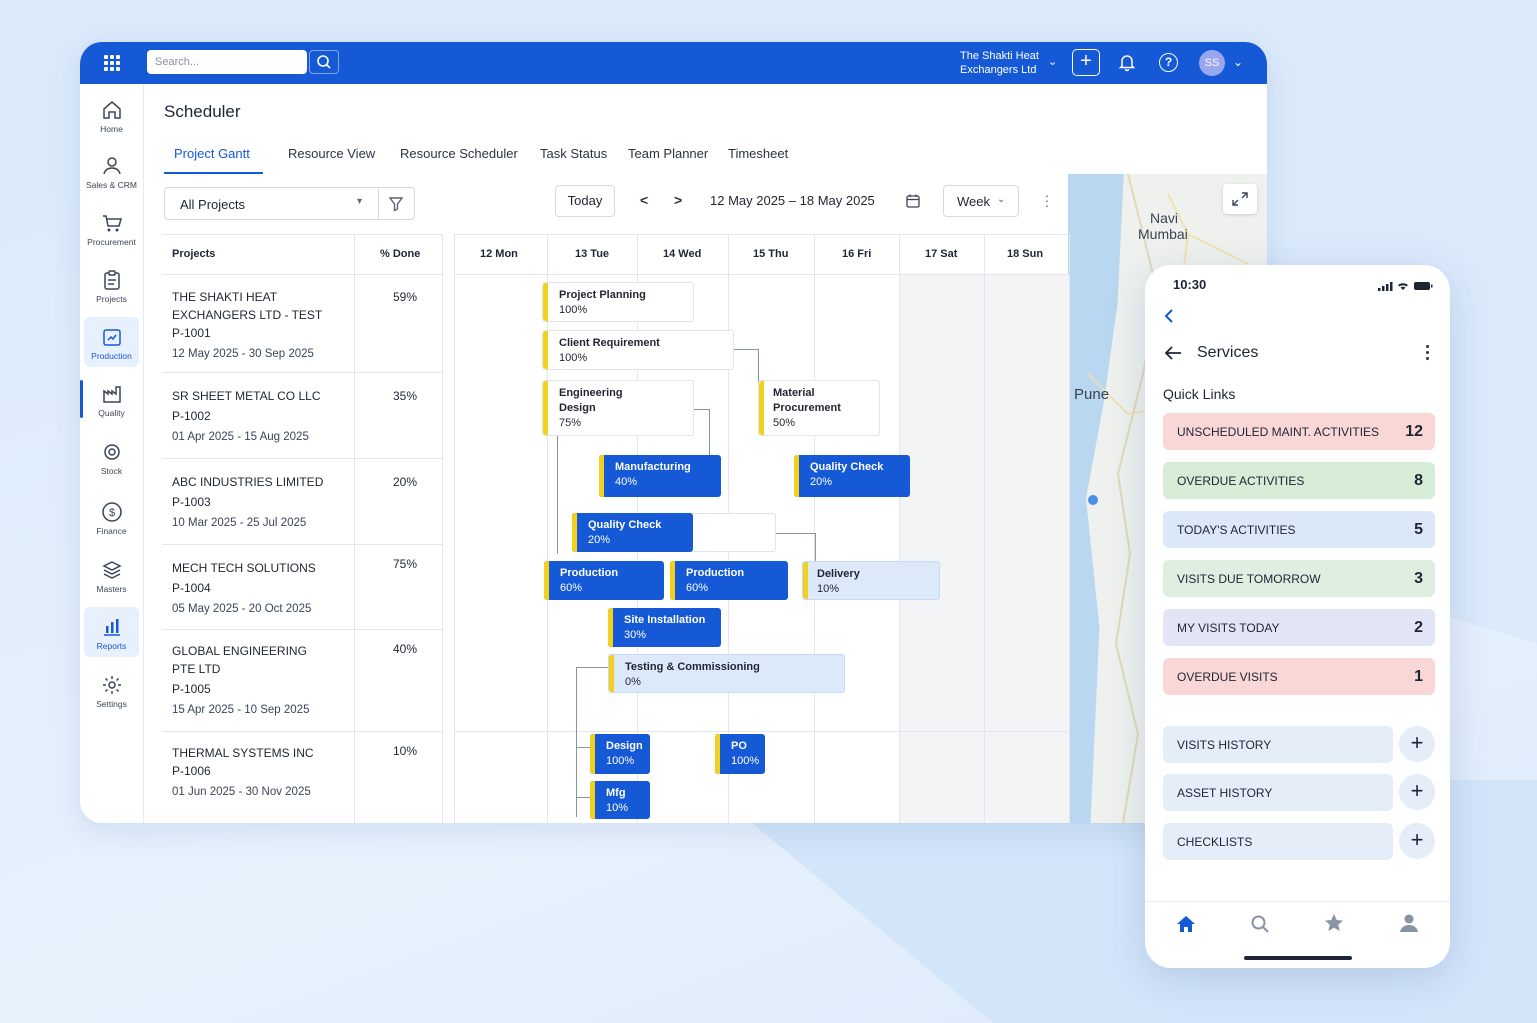 Image resolution: width=1537 pixels, height=1023 pixels. I want to click on checklists-button: CHECKLISTS, so click(1278, 841).